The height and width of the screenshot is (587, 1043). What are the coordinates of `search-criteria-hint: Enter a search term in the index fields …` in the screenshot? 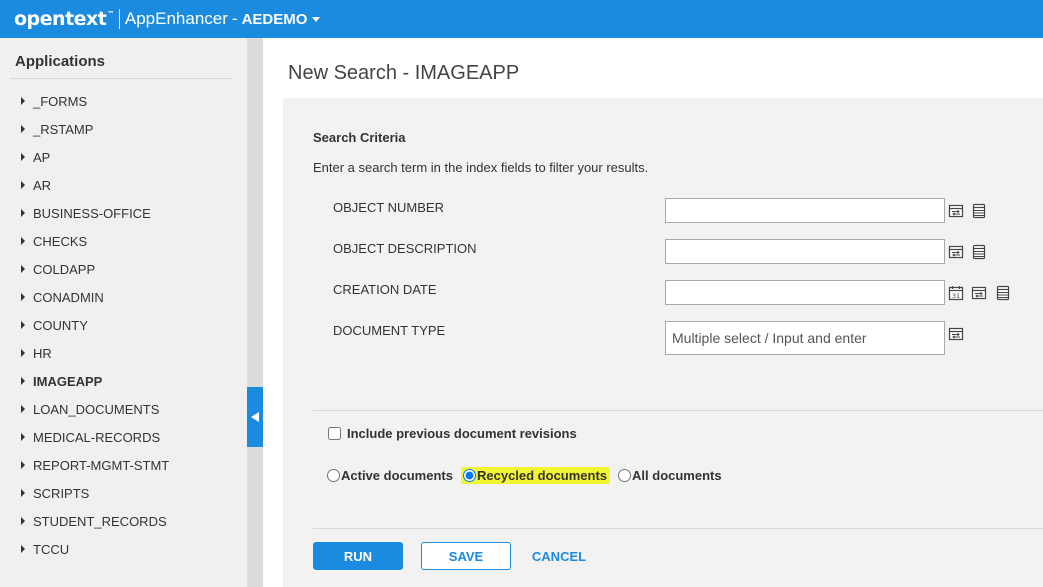 It's located at (481, 167).